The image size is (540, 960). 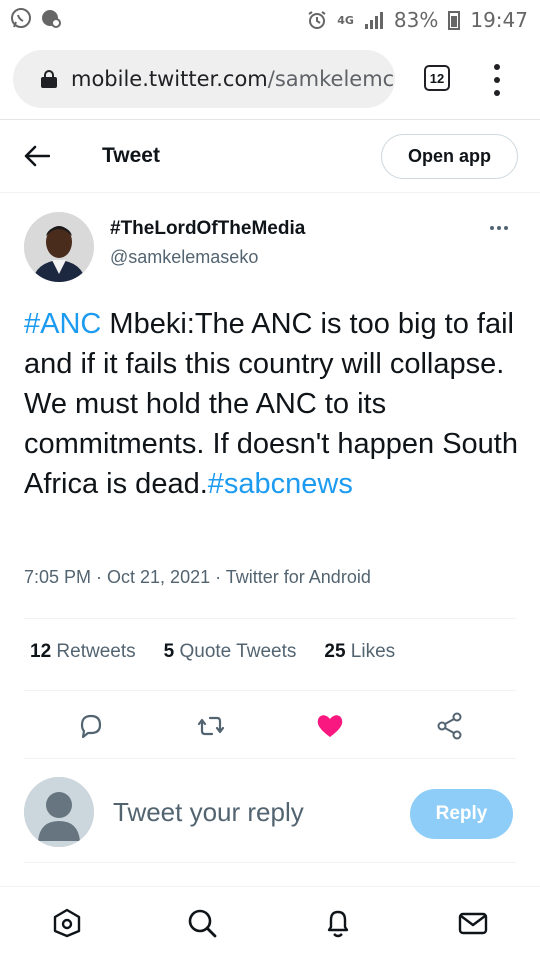 What do you see at coordinates (373, 651) in the screenshot?
I see `likes-label: Likes` at bounding box center [373, 651].